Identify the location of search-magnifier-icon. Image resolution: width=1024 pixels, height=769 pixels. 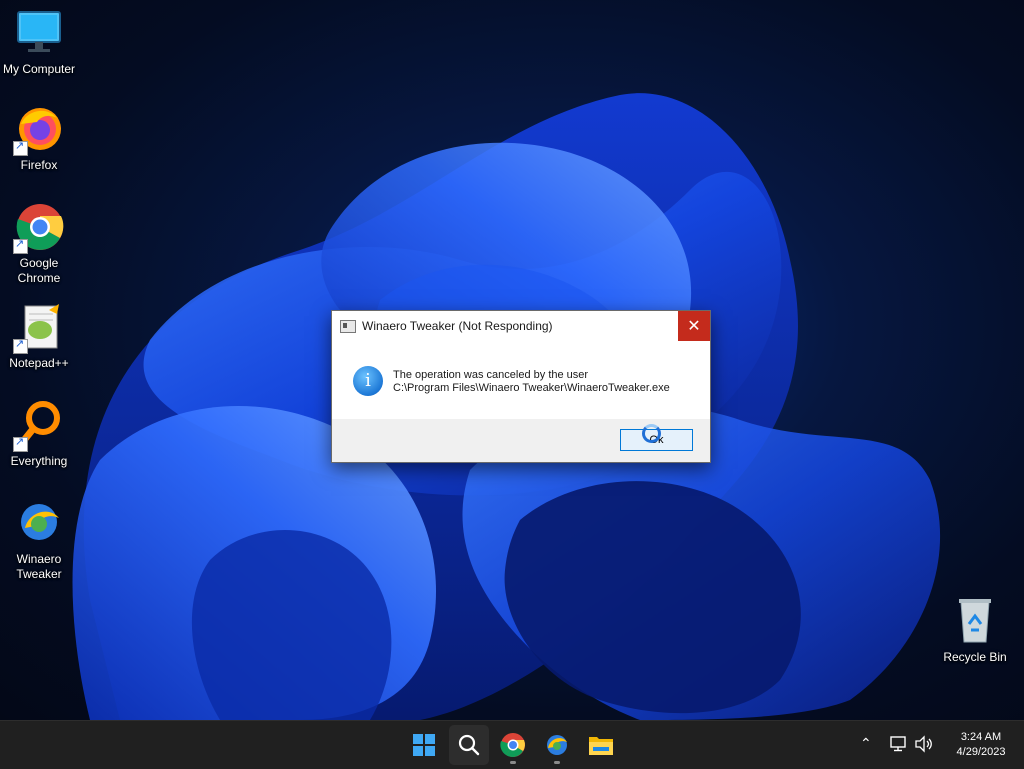
(39, 426).